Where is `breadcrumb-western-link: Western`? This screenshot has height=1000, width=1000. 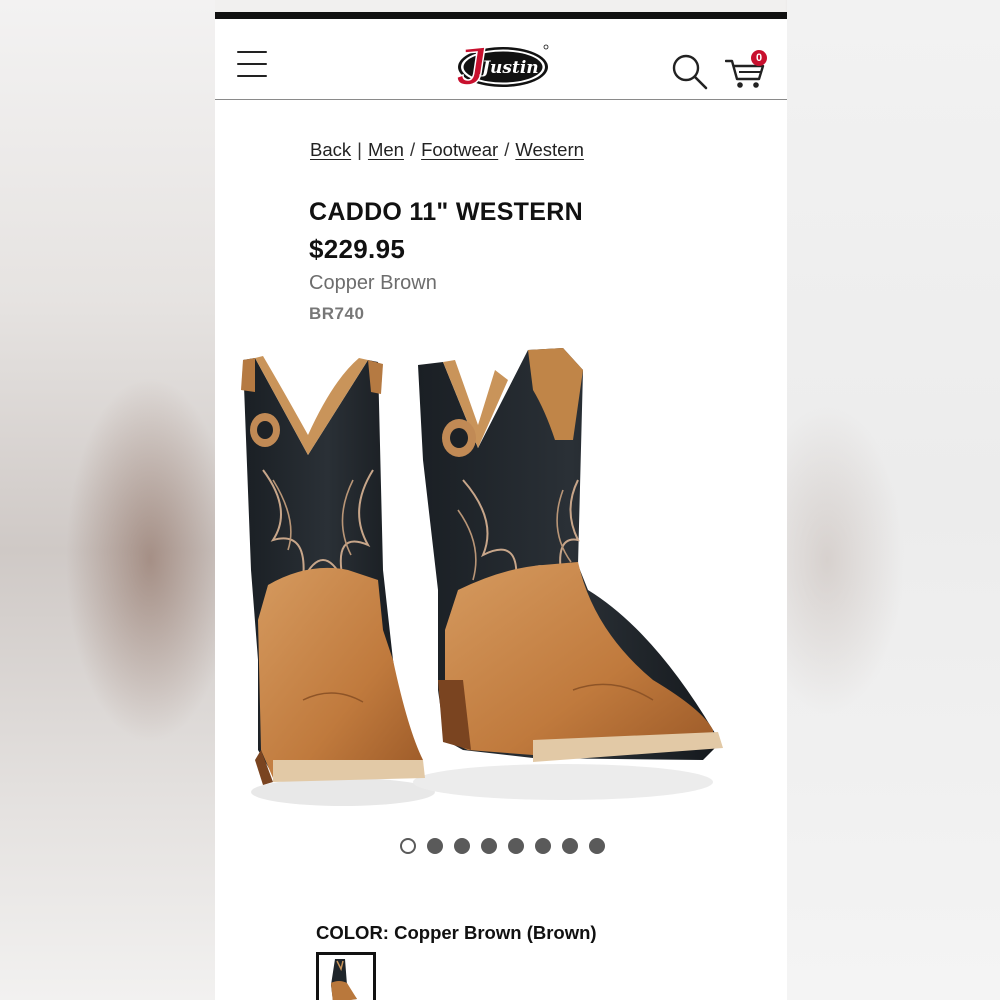
breadcrumb-western-link: Western is located at coordinates (549, 149).